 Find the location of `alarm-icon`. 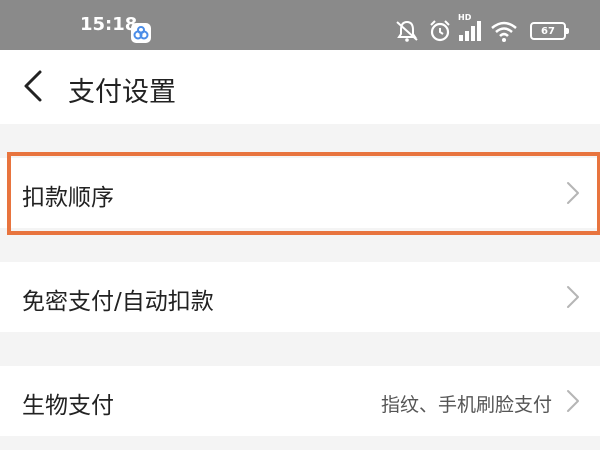

alarm-icon is located at coordinates (440, 31).